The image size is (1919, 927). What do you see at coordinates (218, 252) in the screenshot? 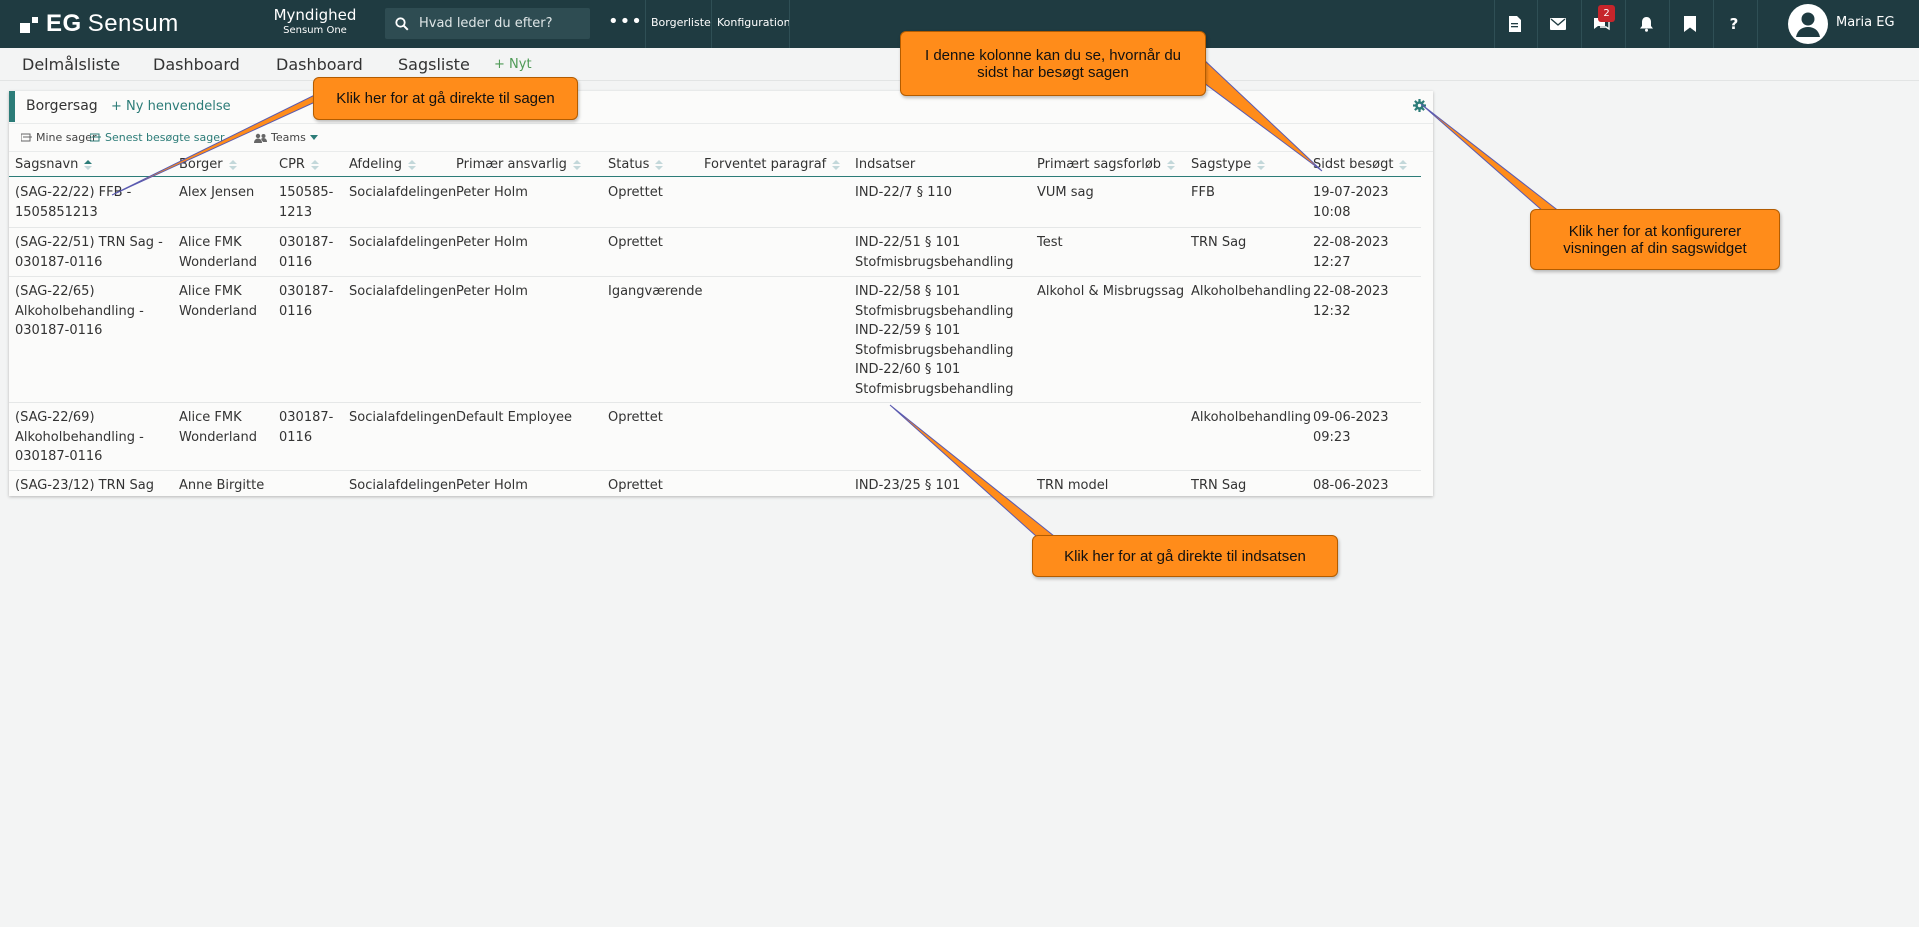
I see `cell-borger: Alice FMK Wonderland` at bounding box center [218, 252].